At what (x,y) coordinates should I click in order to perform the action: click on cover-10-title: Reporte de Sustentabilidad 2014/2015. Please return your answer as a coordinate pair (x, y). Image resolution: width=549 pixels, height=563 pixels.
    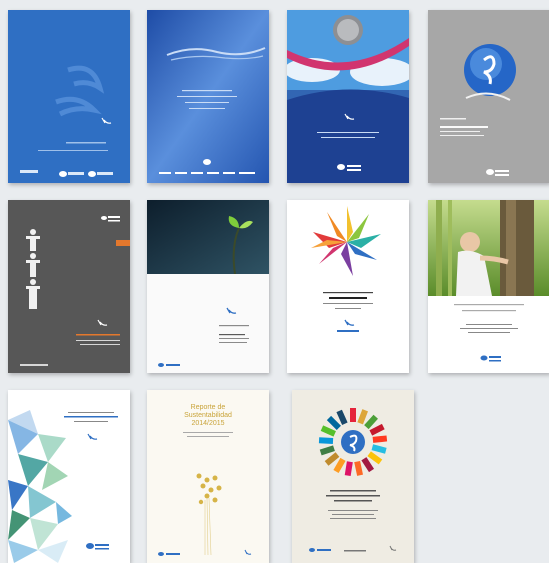
    Looking at the image, I should click on (208, 415).